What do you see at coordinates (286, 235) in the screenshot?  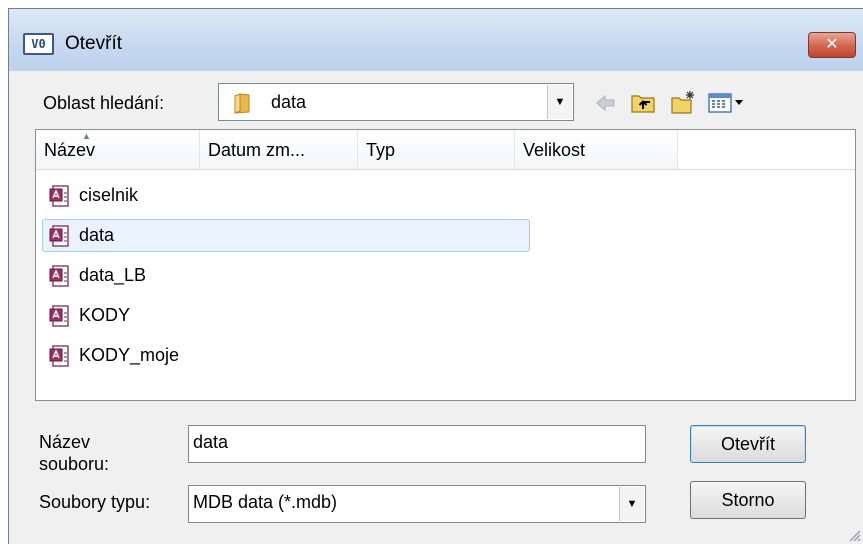 I see `file-list-item: data` at bounding box center [286, 235].